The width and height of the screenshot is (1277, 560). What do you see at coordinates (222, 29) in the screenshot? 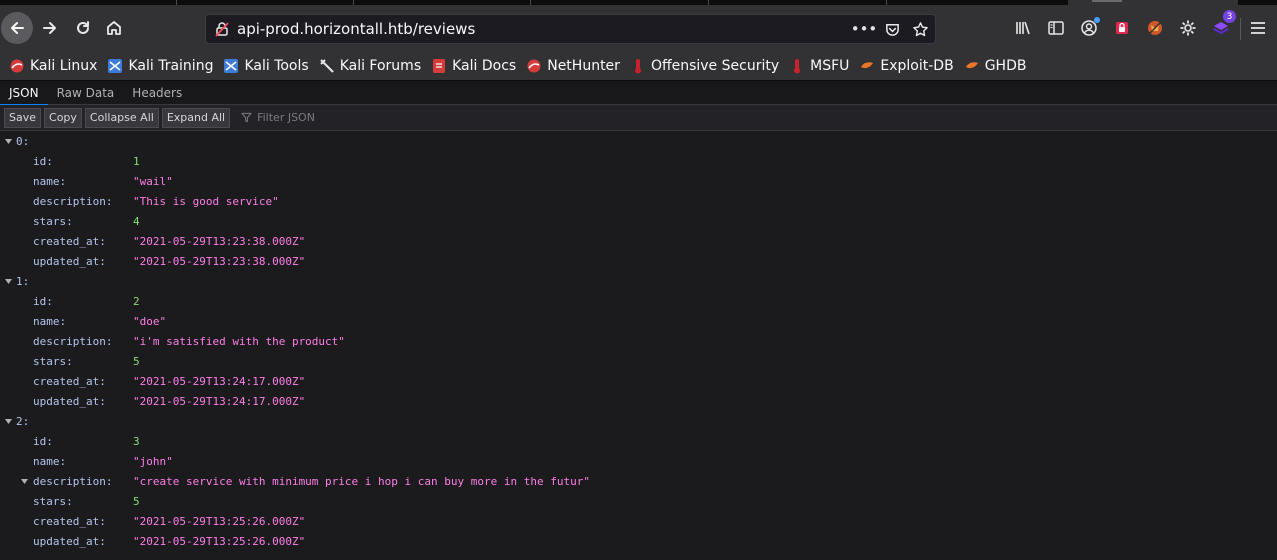
I see `insecure-lock-icon` at bounding box center [222, 29].